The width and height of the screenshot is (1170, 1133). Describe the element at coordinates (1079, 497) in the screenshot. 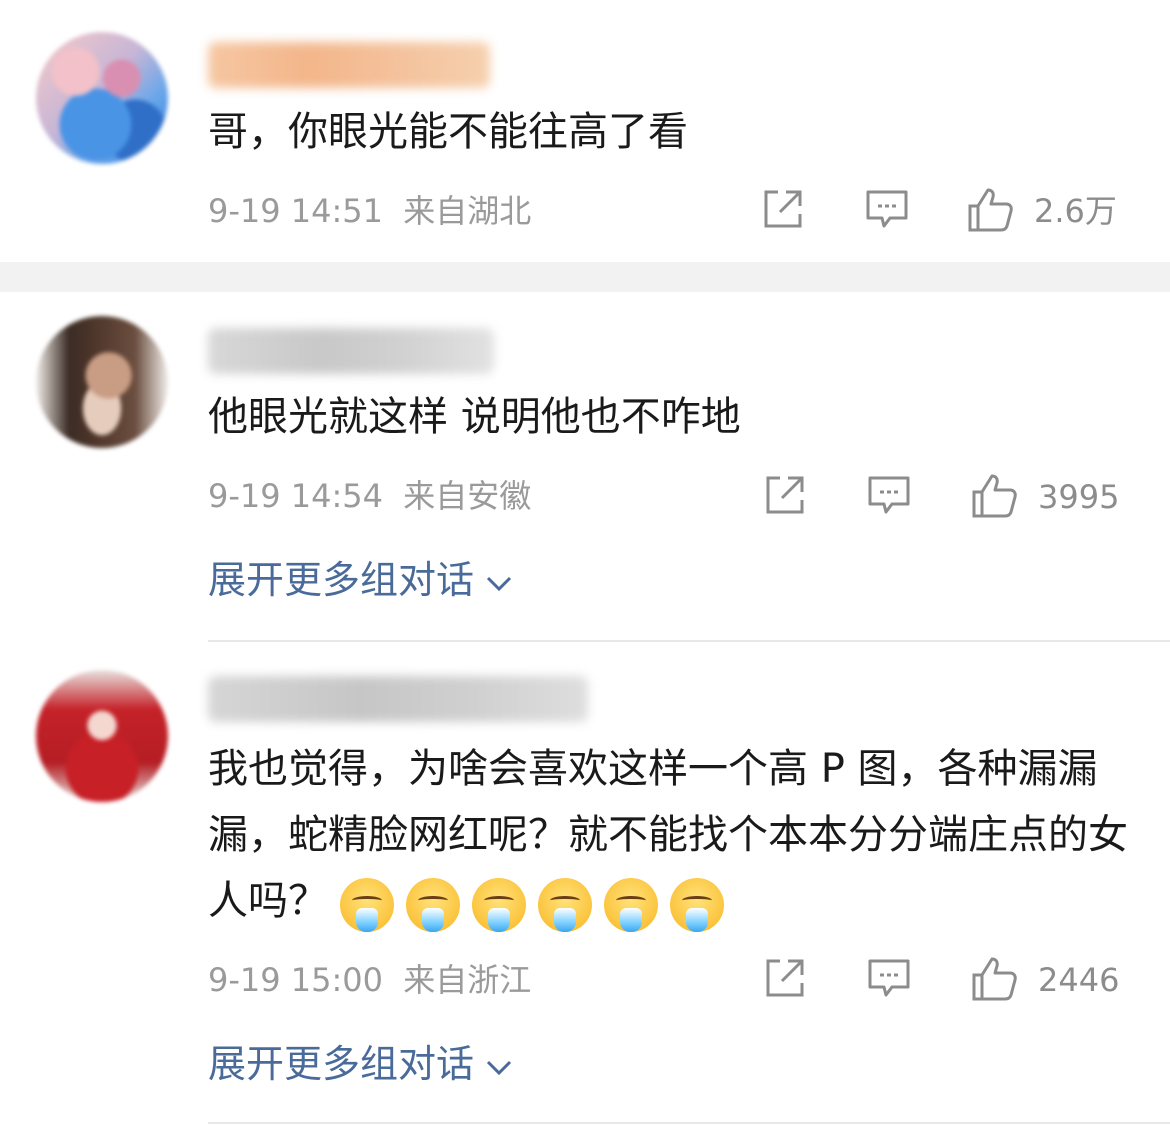

I see `like-count: 3995` at that location.